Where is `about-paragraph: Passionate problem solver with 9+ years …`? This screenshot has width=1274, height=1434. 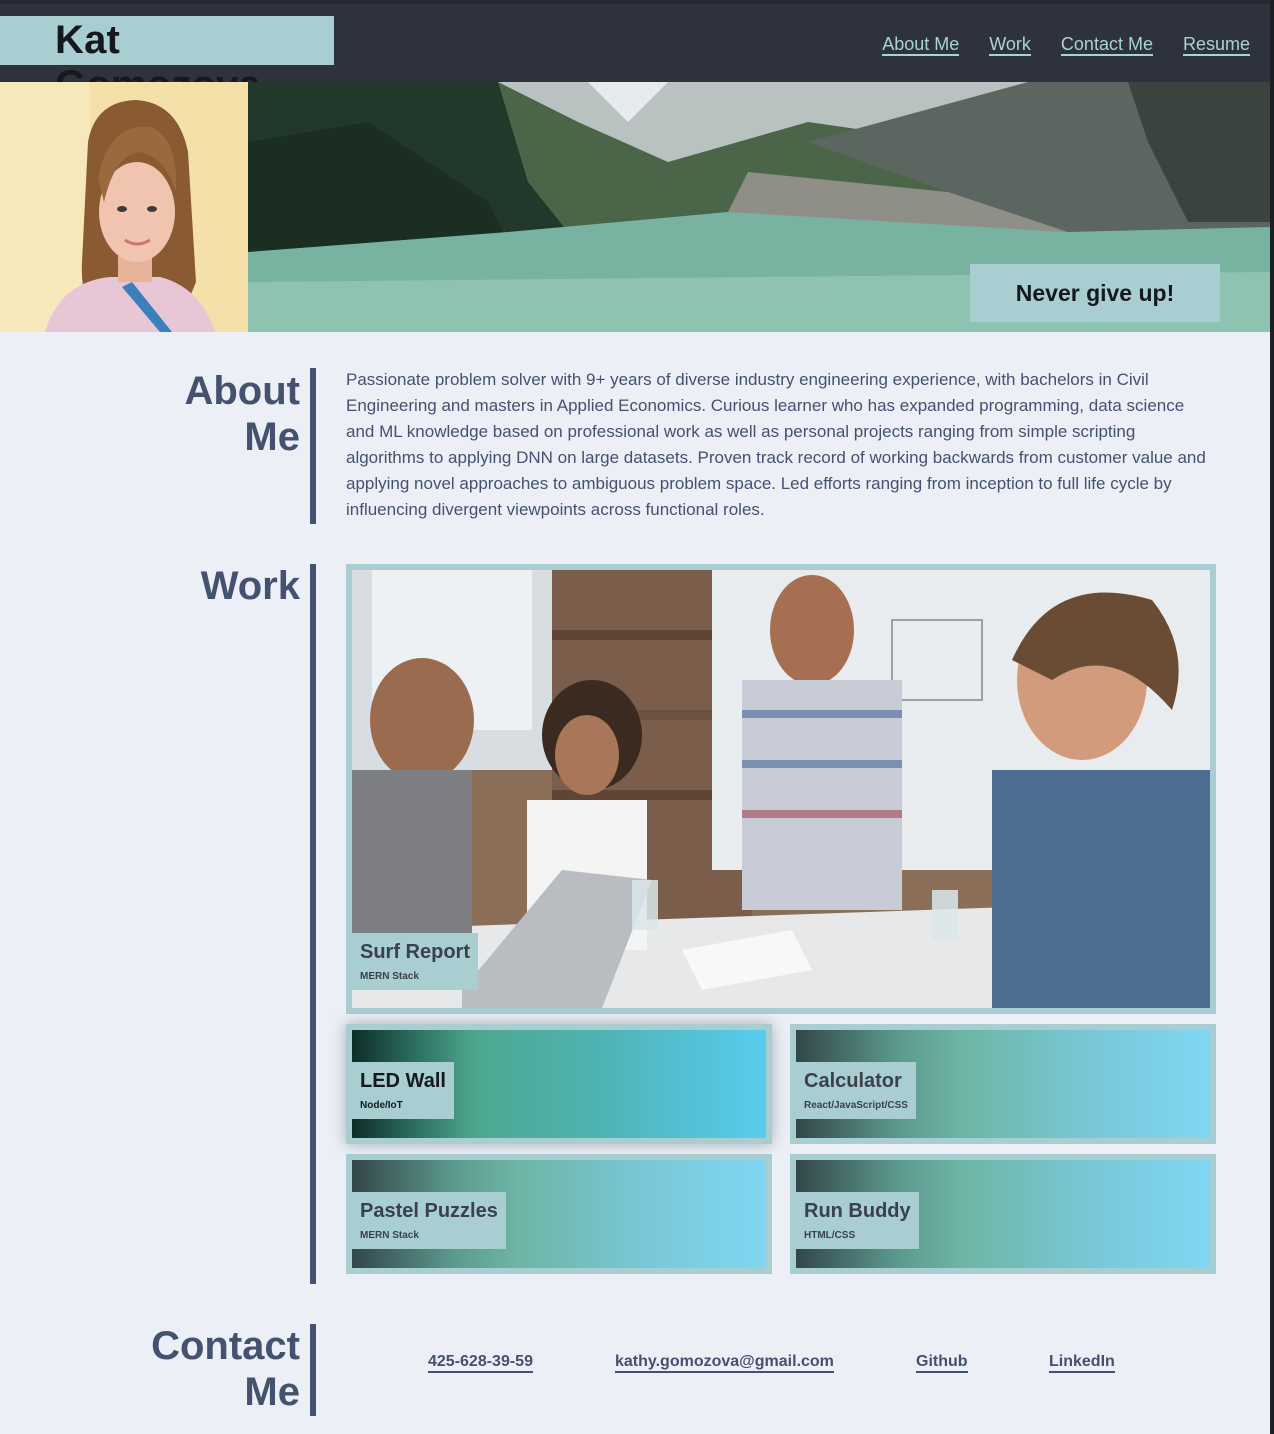 about-paragraph: Passionate problem solver with 9+ years … is located at coordinates (776, 444).